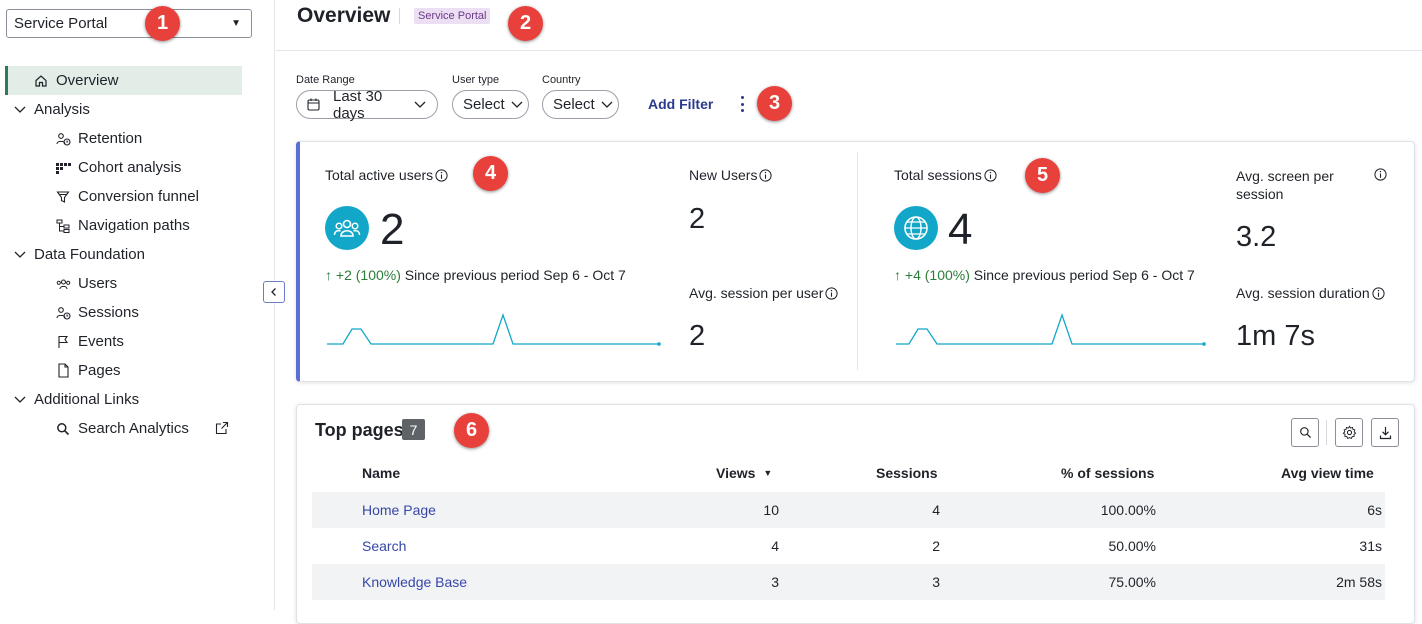 The width and height of the screenshot is (1422, 624). Describe the element at coordinates (137, 283) in the screenshot. I see `sidebar-item-users: Users` at that location.